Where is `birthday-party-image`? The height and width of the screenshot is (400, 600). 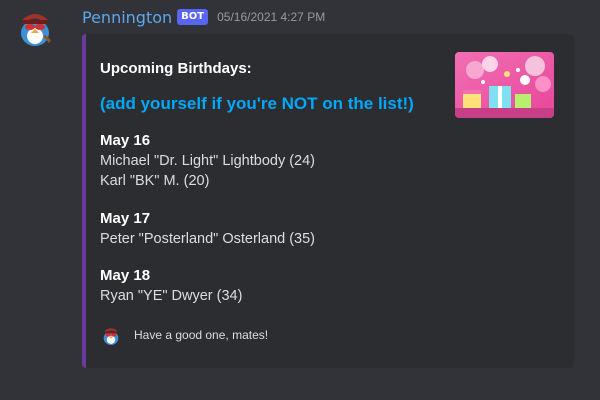
birthday-party-image is located at coordinates (504, 85).